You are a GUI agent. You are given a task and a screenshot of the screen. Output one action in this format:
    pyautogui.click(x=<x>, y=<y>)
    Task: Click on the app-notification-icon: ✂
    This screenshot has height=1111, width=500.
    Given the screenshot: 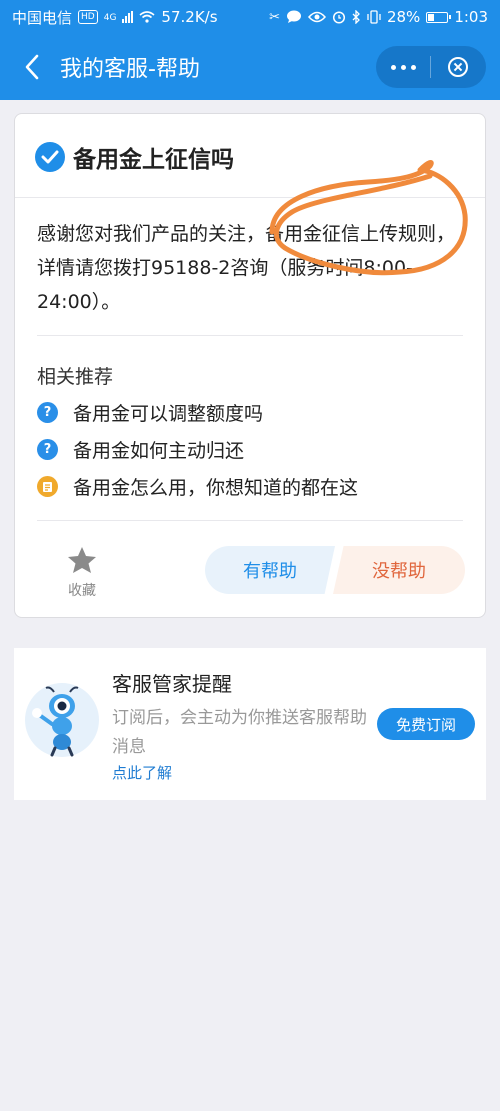 What is the action you would take?
    pyautogui.click(x=274, y=17)
    